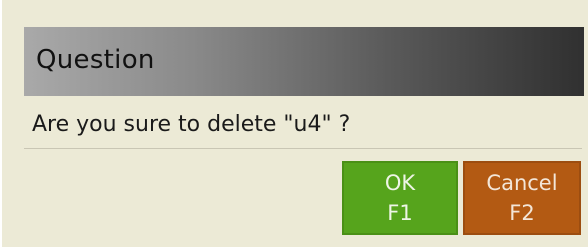  I want to click on cancel-button-label: Cancel, so click(522, 183).